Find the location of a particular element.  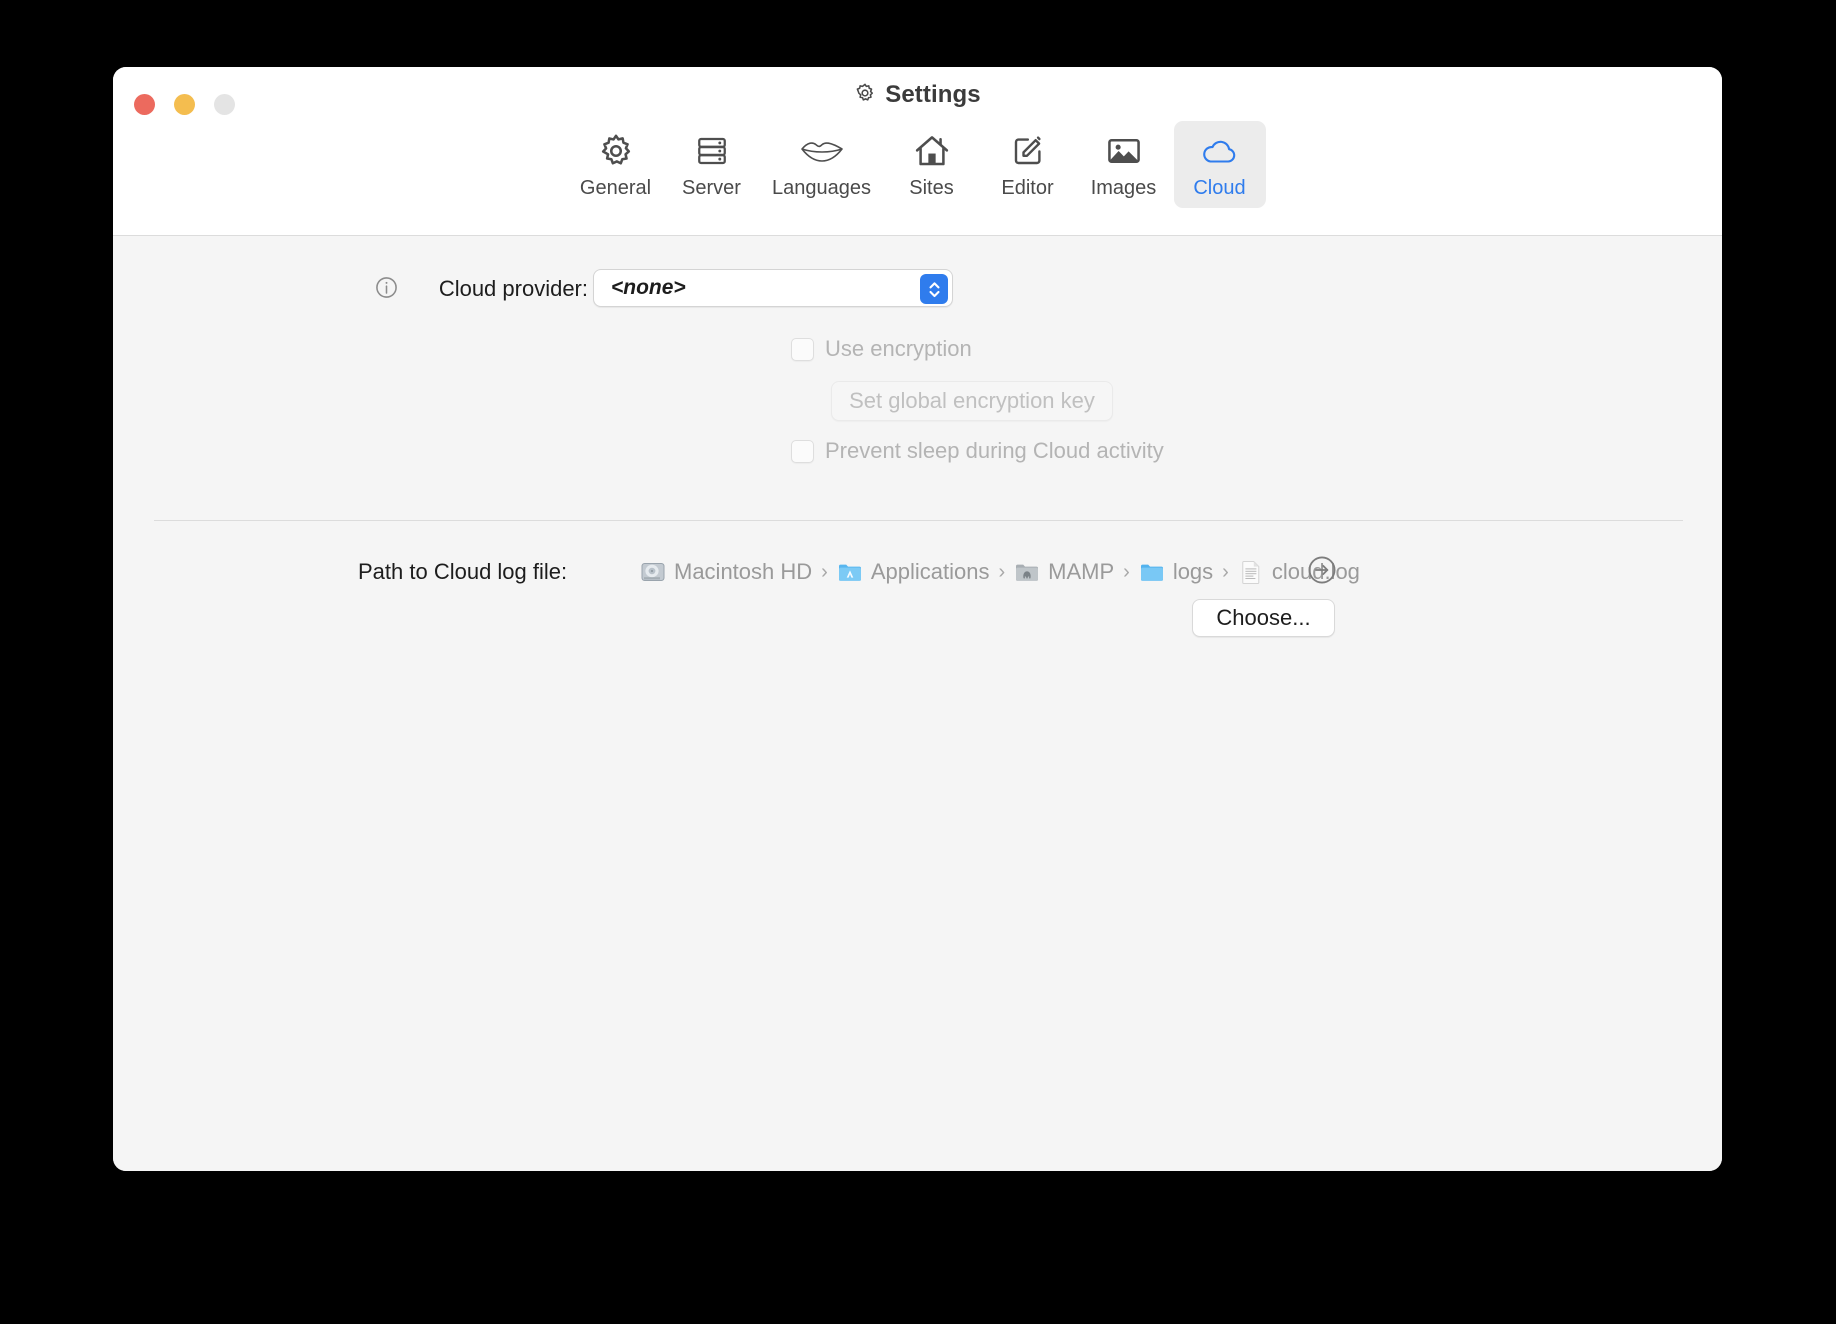

use-encryption-label: Use encryption is located at coordinates (898, 348).